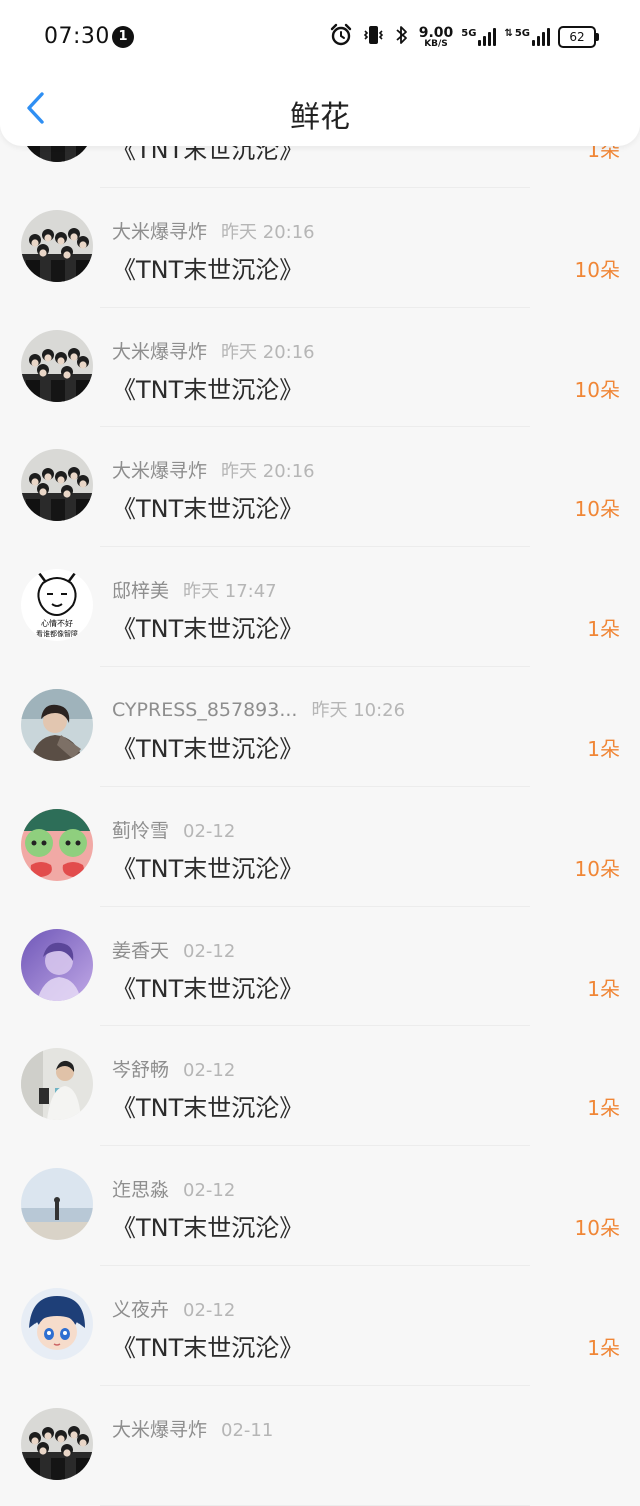 Image resolution: width=640 pixels, height=1506 pixels. What do you see at coordinates (141, 591) in the screenshot?
I see `sender-name-text: 邸梓美` at bounding box center [141, 591].